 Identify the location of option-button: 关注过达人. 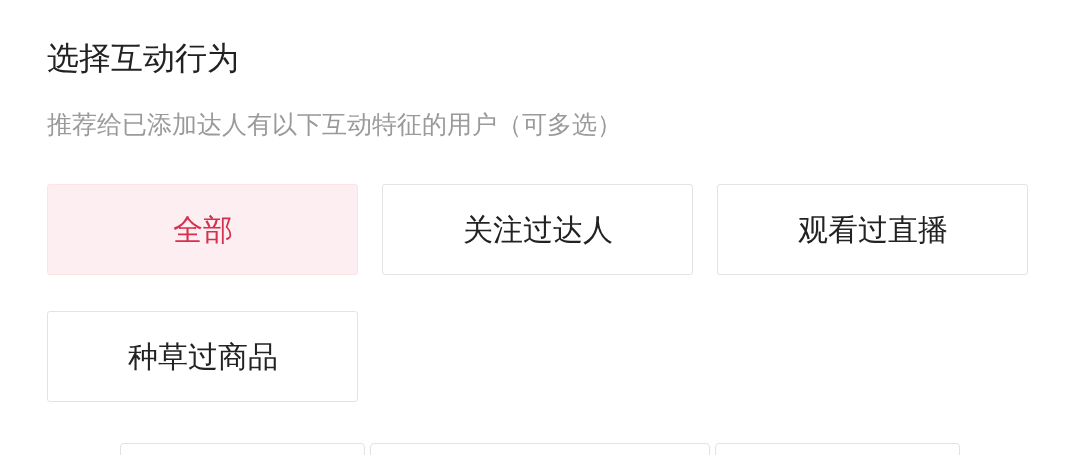
(537, 229).